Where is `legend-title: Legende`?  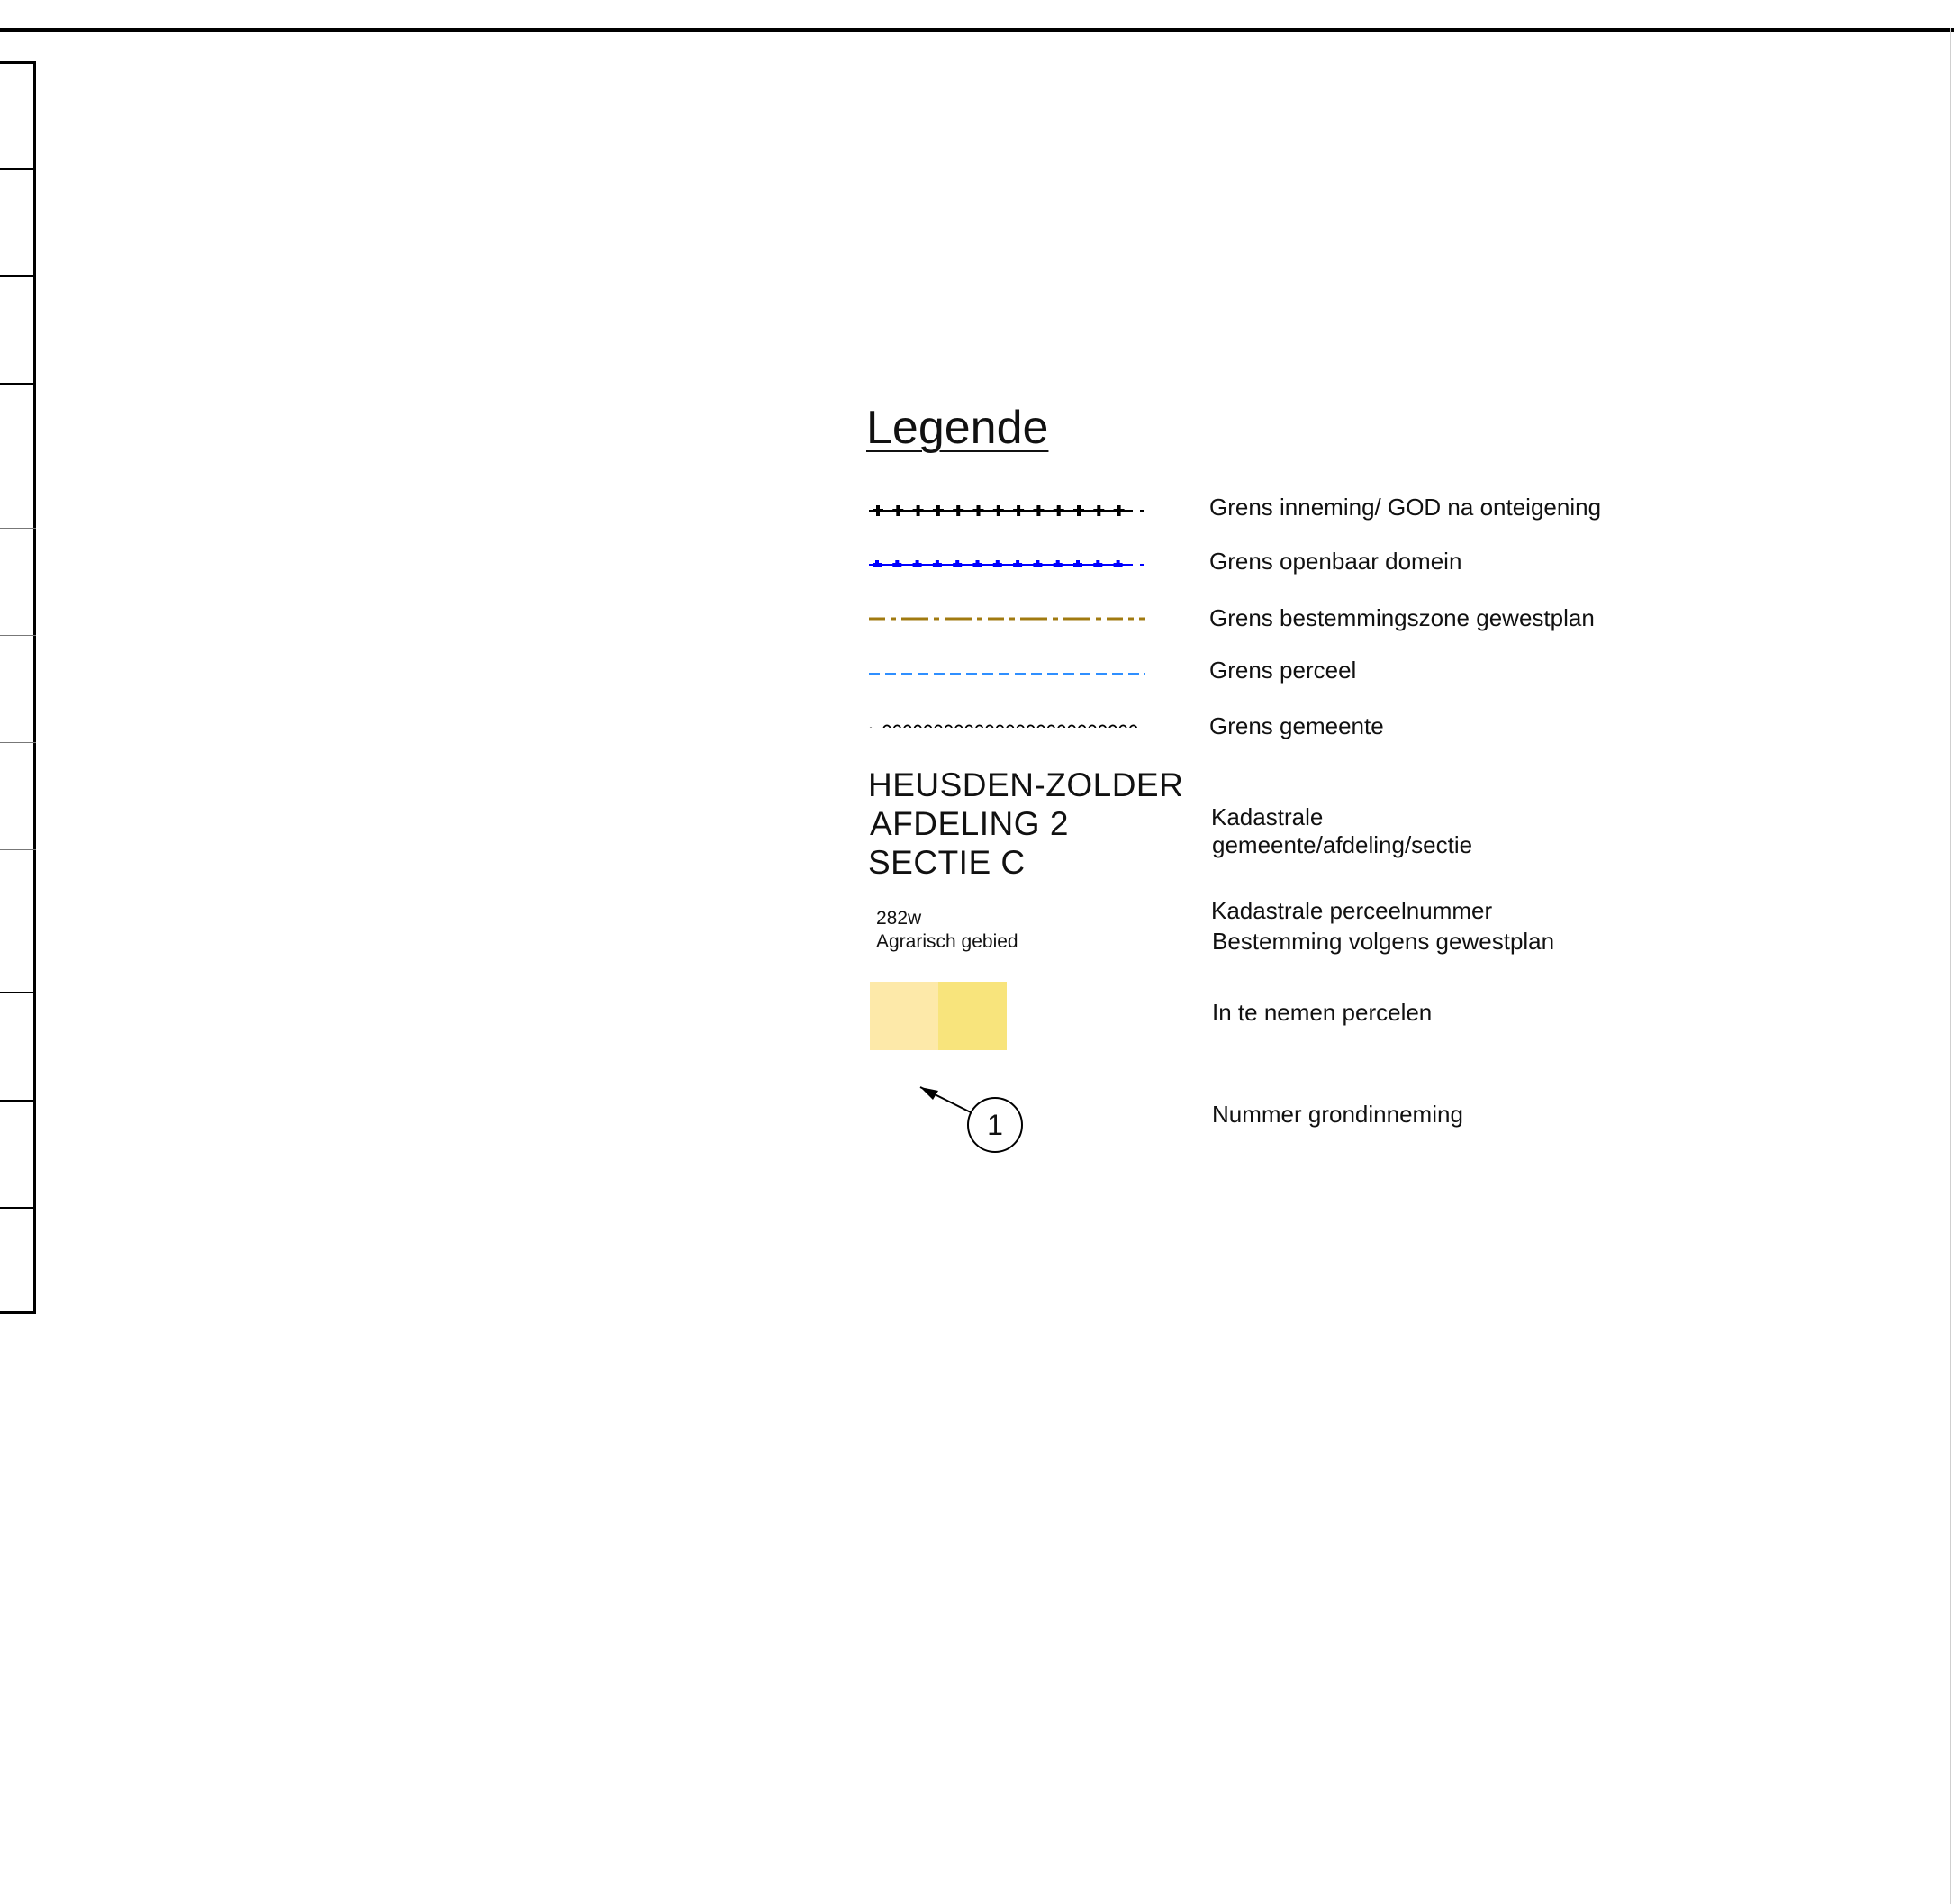
legend-title: Legende is located at coordinates (957, 428).